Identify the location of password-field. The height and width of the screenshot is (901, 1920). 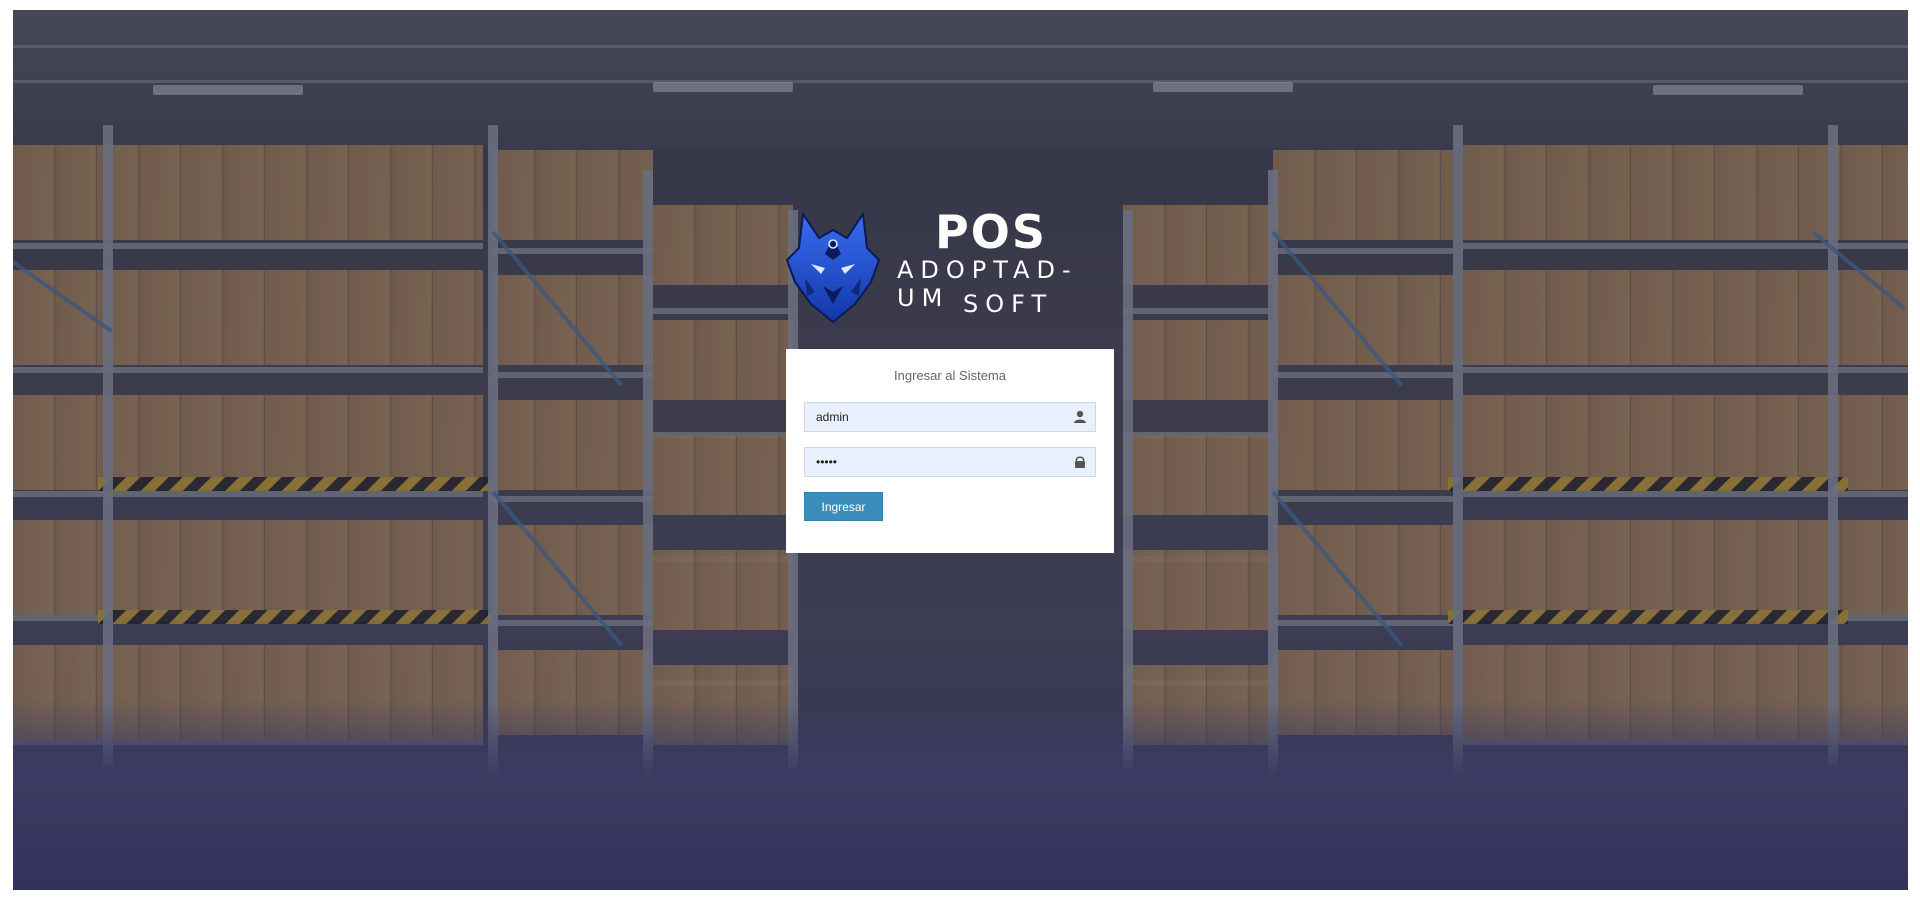
(950, 462).